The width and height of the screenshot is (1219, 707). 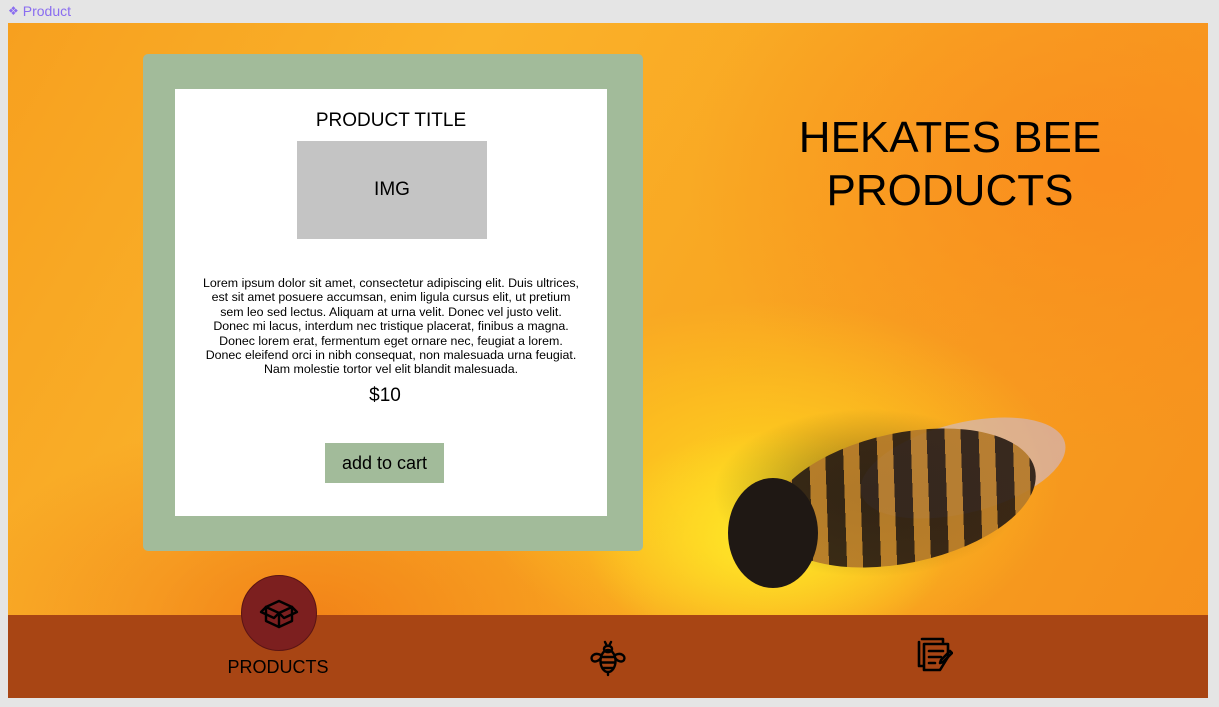 I want to click on add-to-cart-button: add to cart, so click(x=384, y=463).